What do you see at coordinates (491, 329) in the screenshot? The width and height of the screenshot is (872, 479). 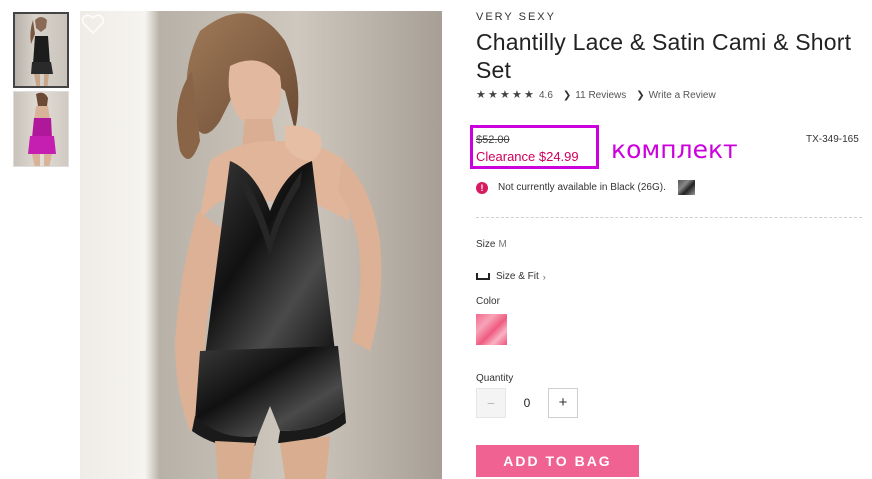 I see `color-swatch-pink` at bounding box center [491, 329].